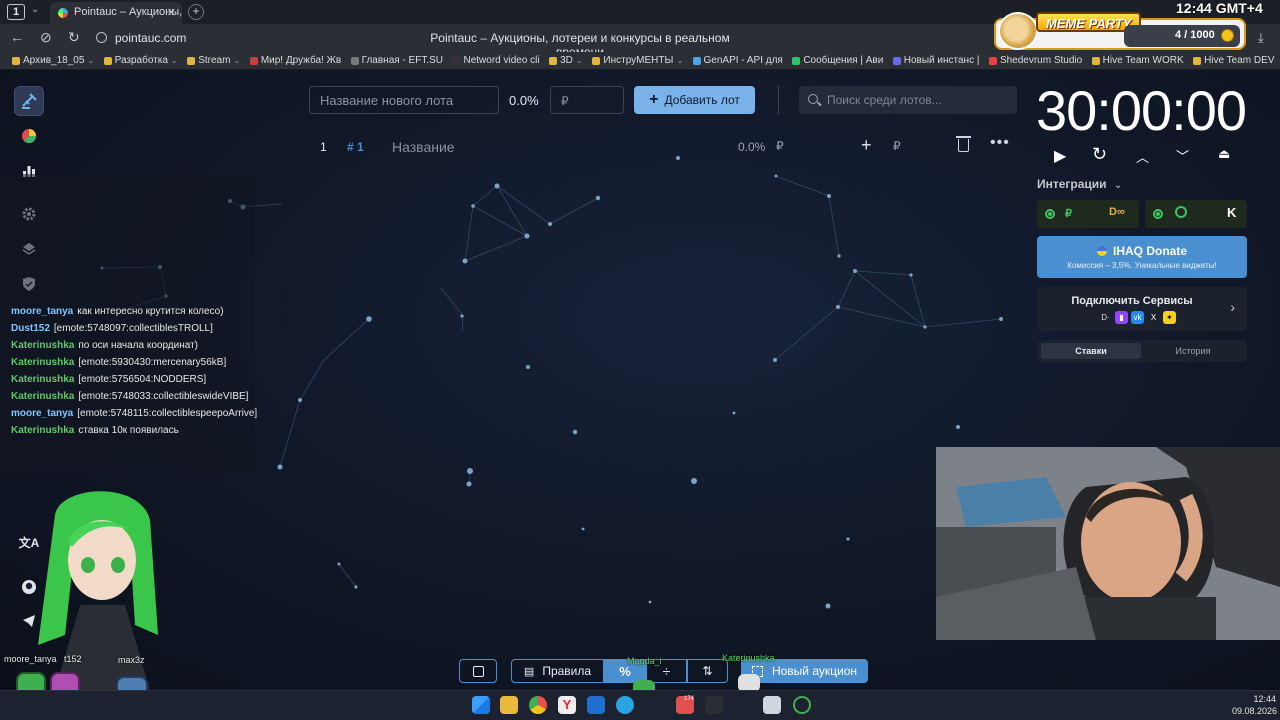  What do you see at coordinates (404, 100) in the screenshot?
I see `new-lot-name-input` at bounding box center [404, 100].